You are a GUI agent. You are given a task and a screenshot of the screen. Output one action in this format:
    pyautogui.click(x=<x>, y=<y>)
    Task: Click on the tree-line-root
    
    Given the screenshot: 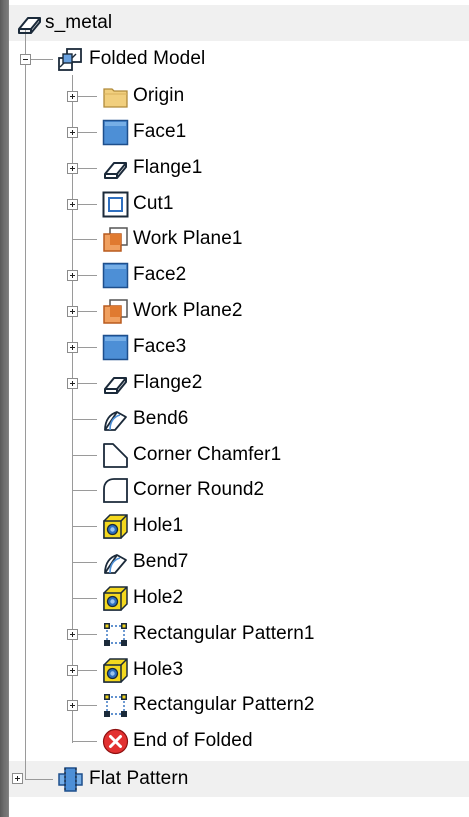 What is the action you would take?
    pyautogui.click(x=25, y=401)
    